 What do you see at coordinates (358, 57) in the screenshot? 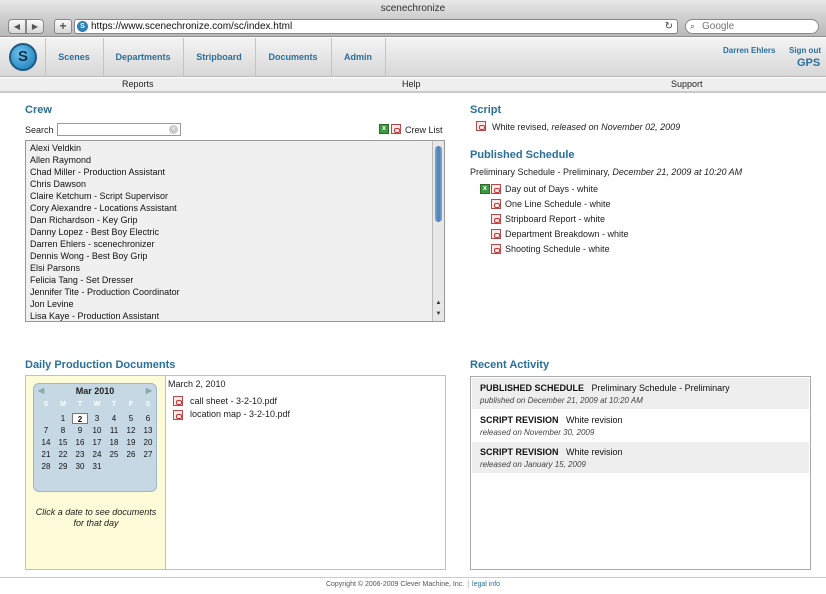
I see `tab-admin: Admin` at bounding box center [358, 57].